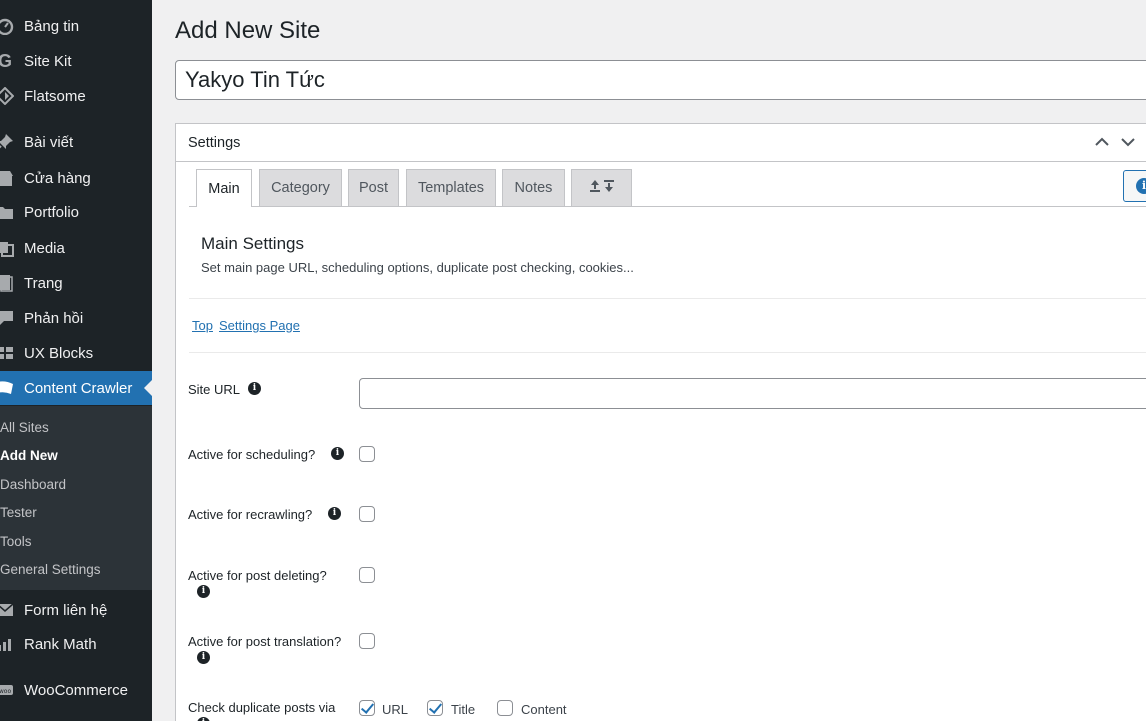 This screenshot has height=721, width=1146. I want to click on sidebar-item-portfolio: Portfolio, so click(76, 212).